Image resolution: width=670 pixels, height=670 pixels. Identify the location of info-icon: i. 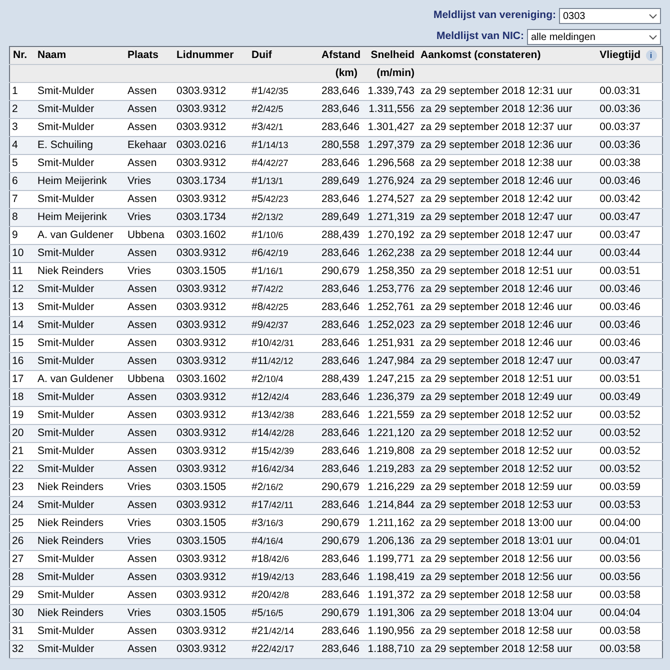
(651, 56).